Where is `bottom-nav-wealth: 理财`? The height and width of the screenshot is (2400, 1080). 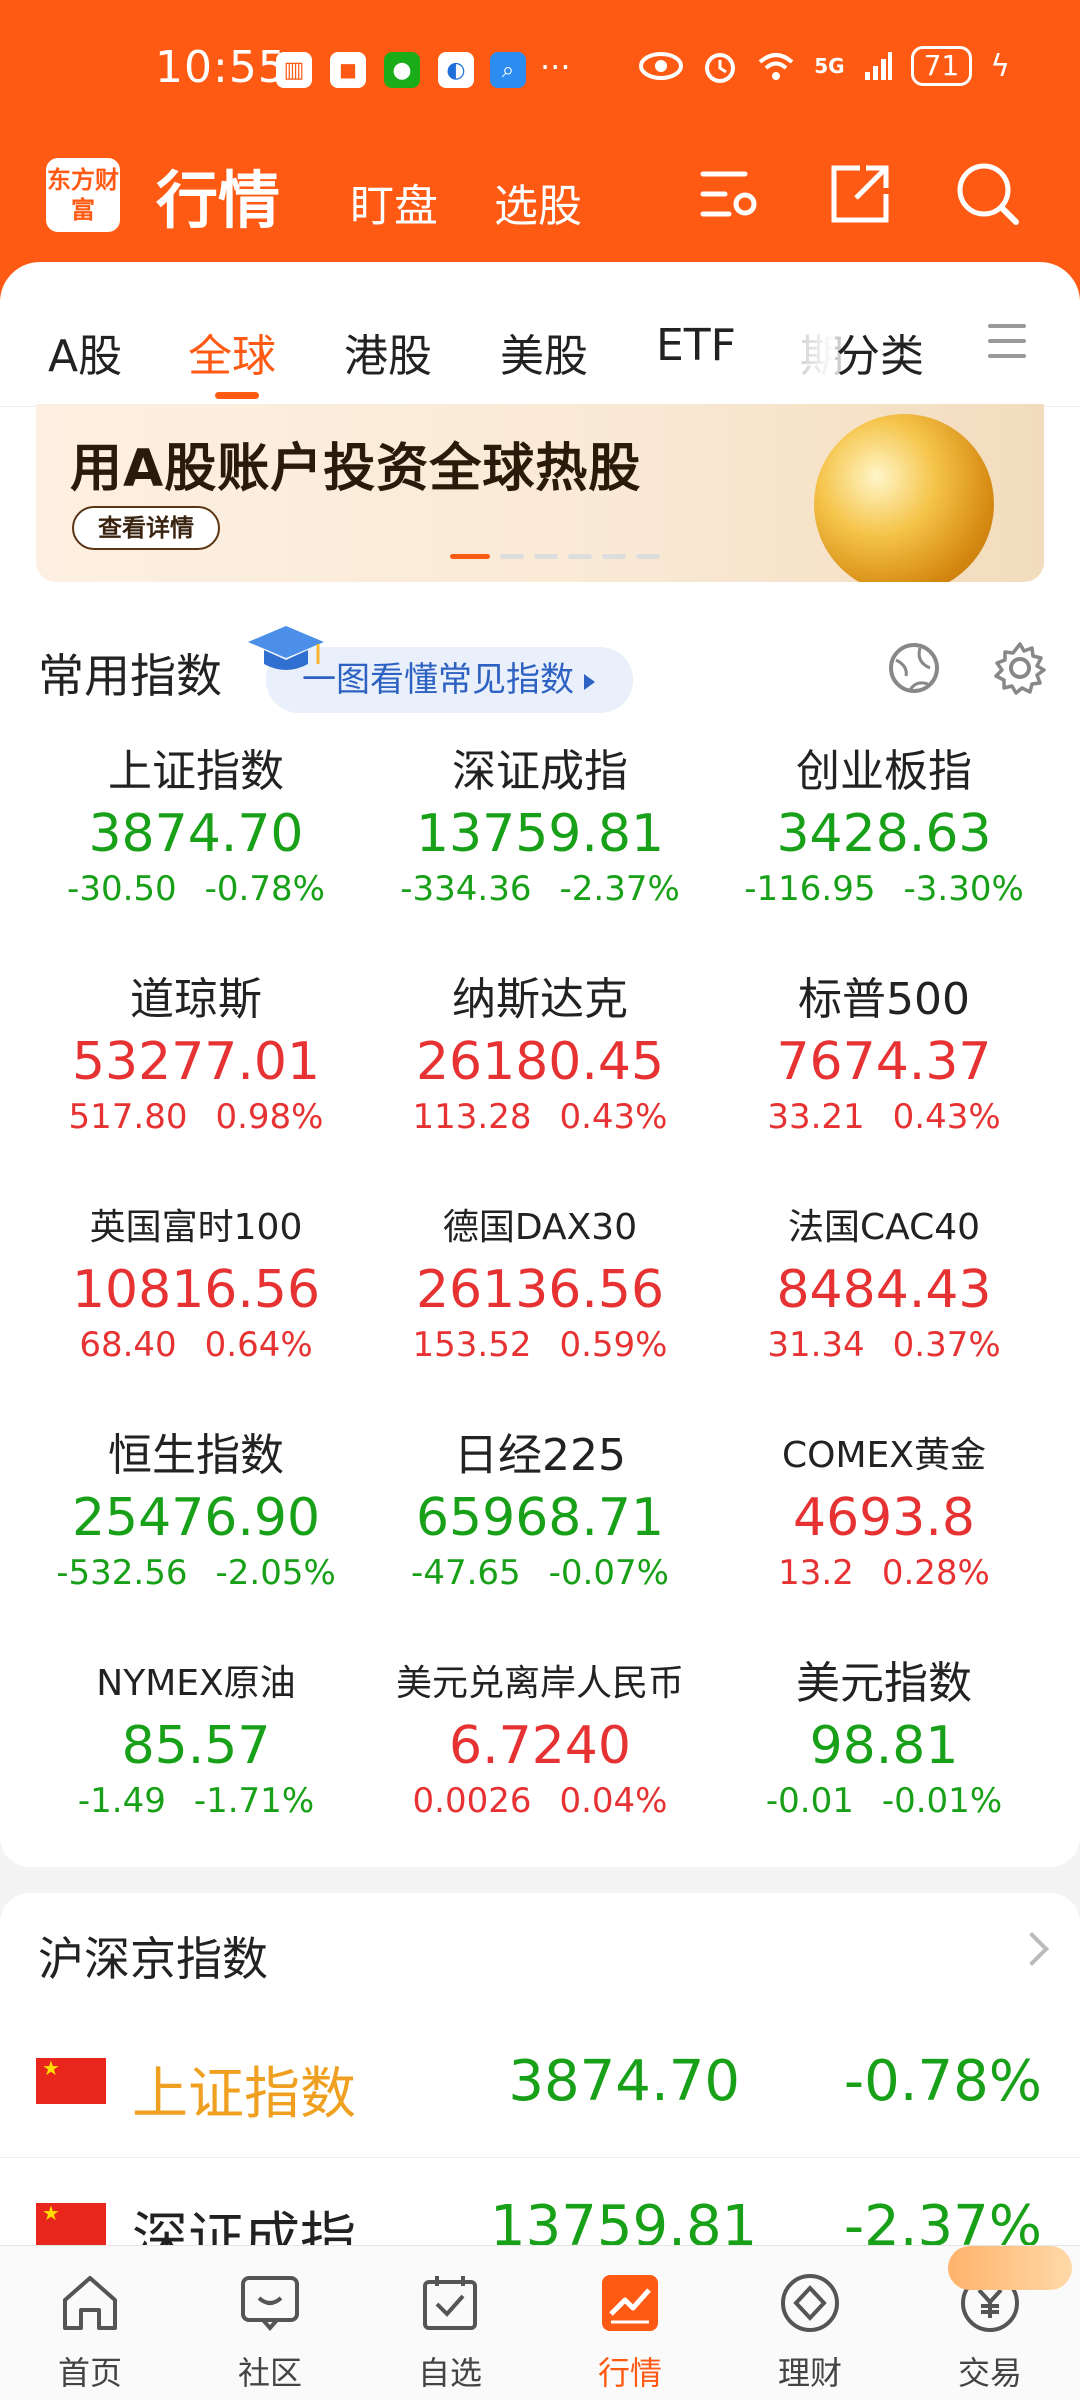 bottom-nav-wealth: 理财 is located at coordinates (810, 2323).